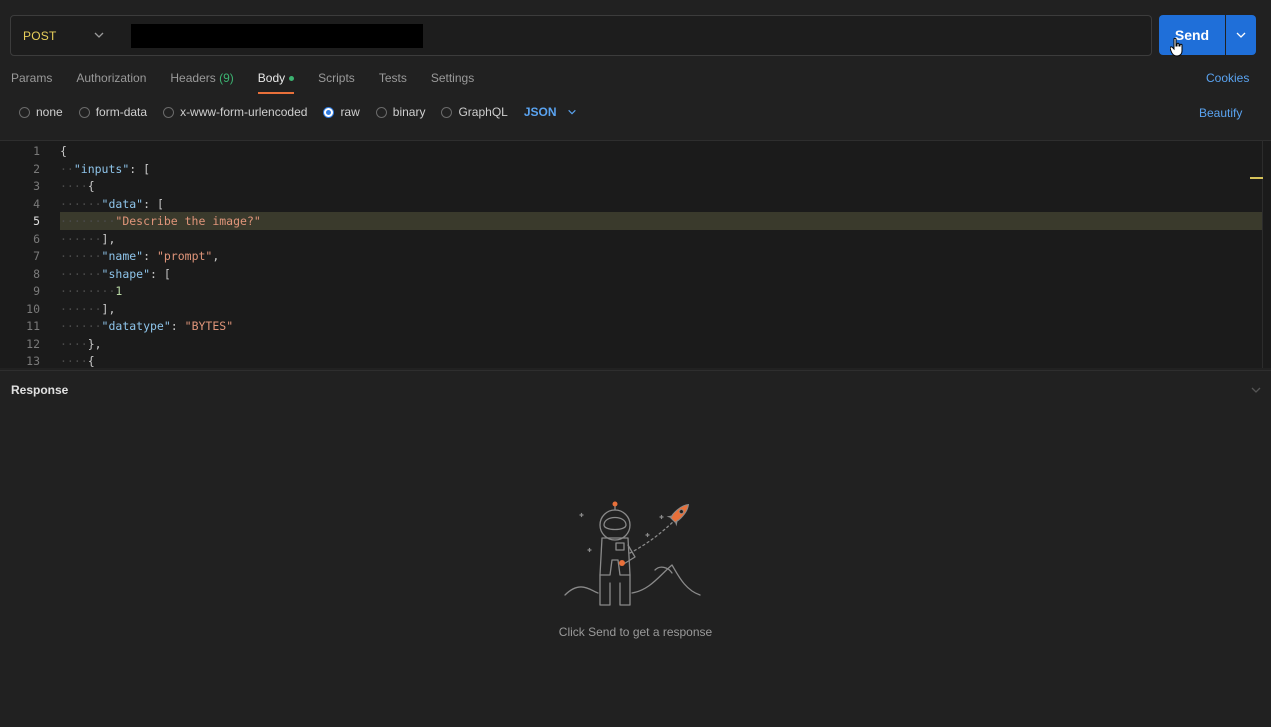  I want to click on url-input, so click(277, 36).